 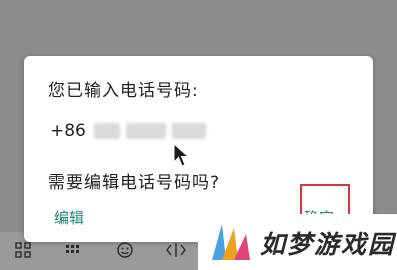 What do you see at coordinates (231, 242) in the screenshot?
I see `site-logo-icon` at bounding box center [231, 242].